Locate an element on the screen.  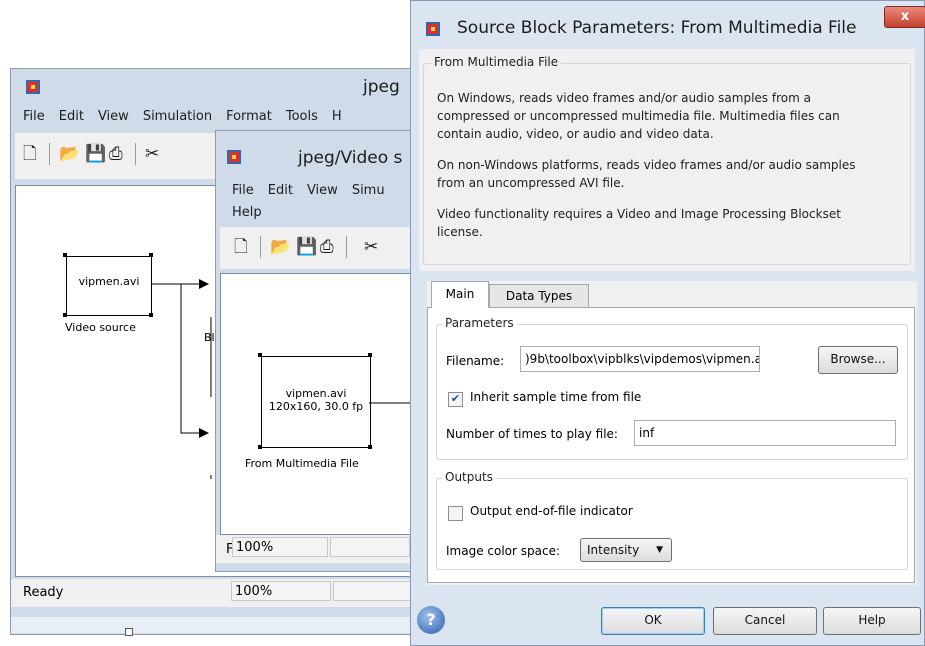
menu-bar: File Edit View Simu is located at coordinates (315, 190).